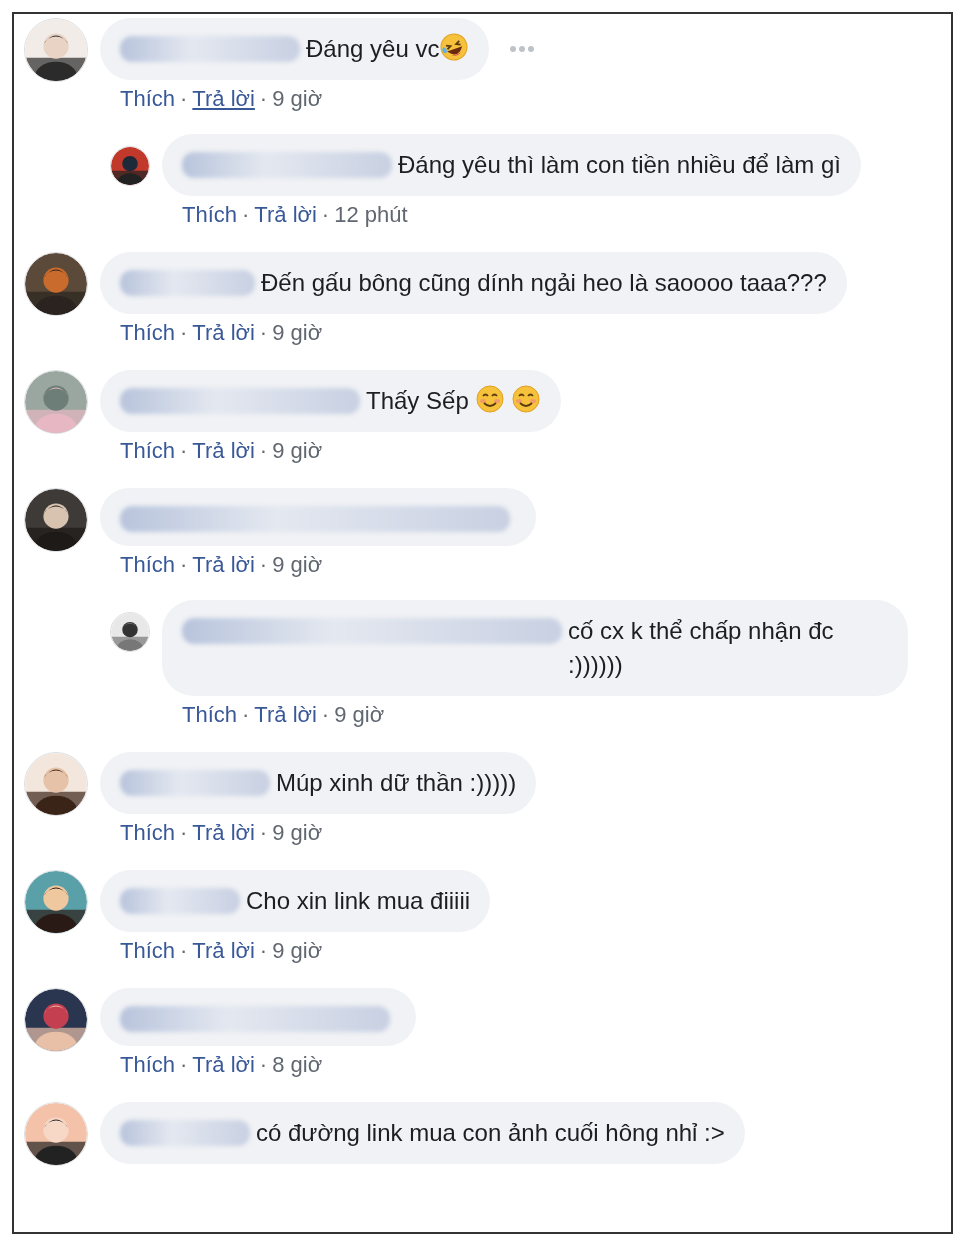  Describe the element at coordinates (619, 165) in the screenshot. I see `comment-text: Đáng yêu thì làm con tiền nhiều để làm gì` at that location.